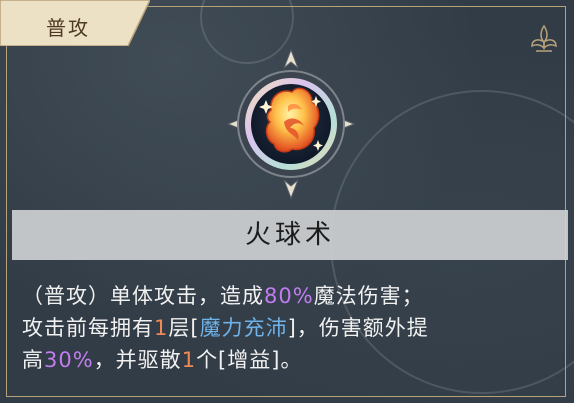 Image resolution: width=574 pixels, height=403 pixels. I want to click on description-text: ，并驱散, so click(137, 360).